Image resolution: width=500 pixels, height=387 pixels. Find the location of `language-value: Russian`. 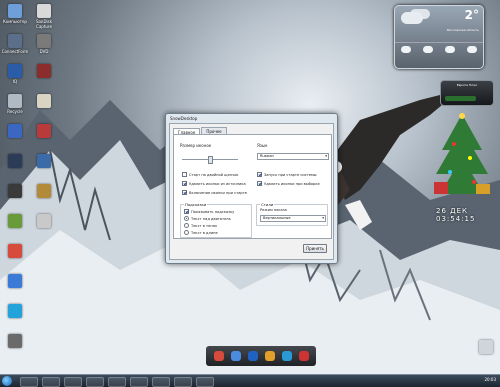

language-value: Russian is located at coordinates (267, 156).